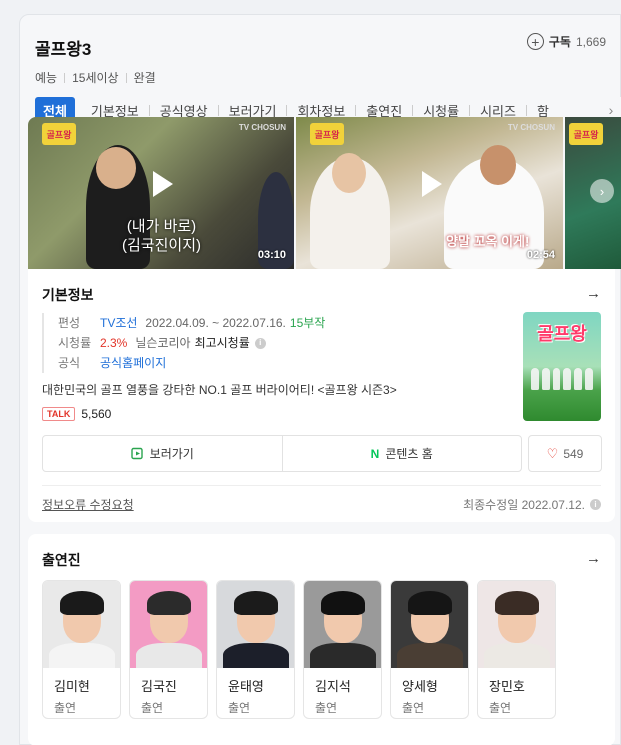 The height and width of the screenshot is (745, 621). I want to click on info-row-air: 편성 TV조선 2022.04.09. ~ 2022.07.16. 15부작, so click(191, 323).